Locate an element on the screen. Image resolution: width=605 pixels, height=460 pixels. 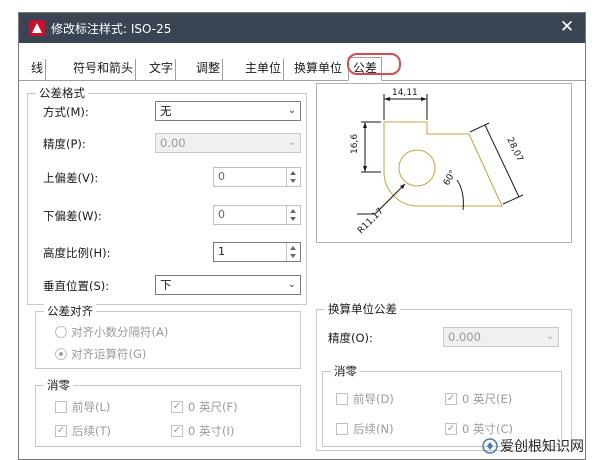
method-value: 无 is located at coordinates (166, 111).